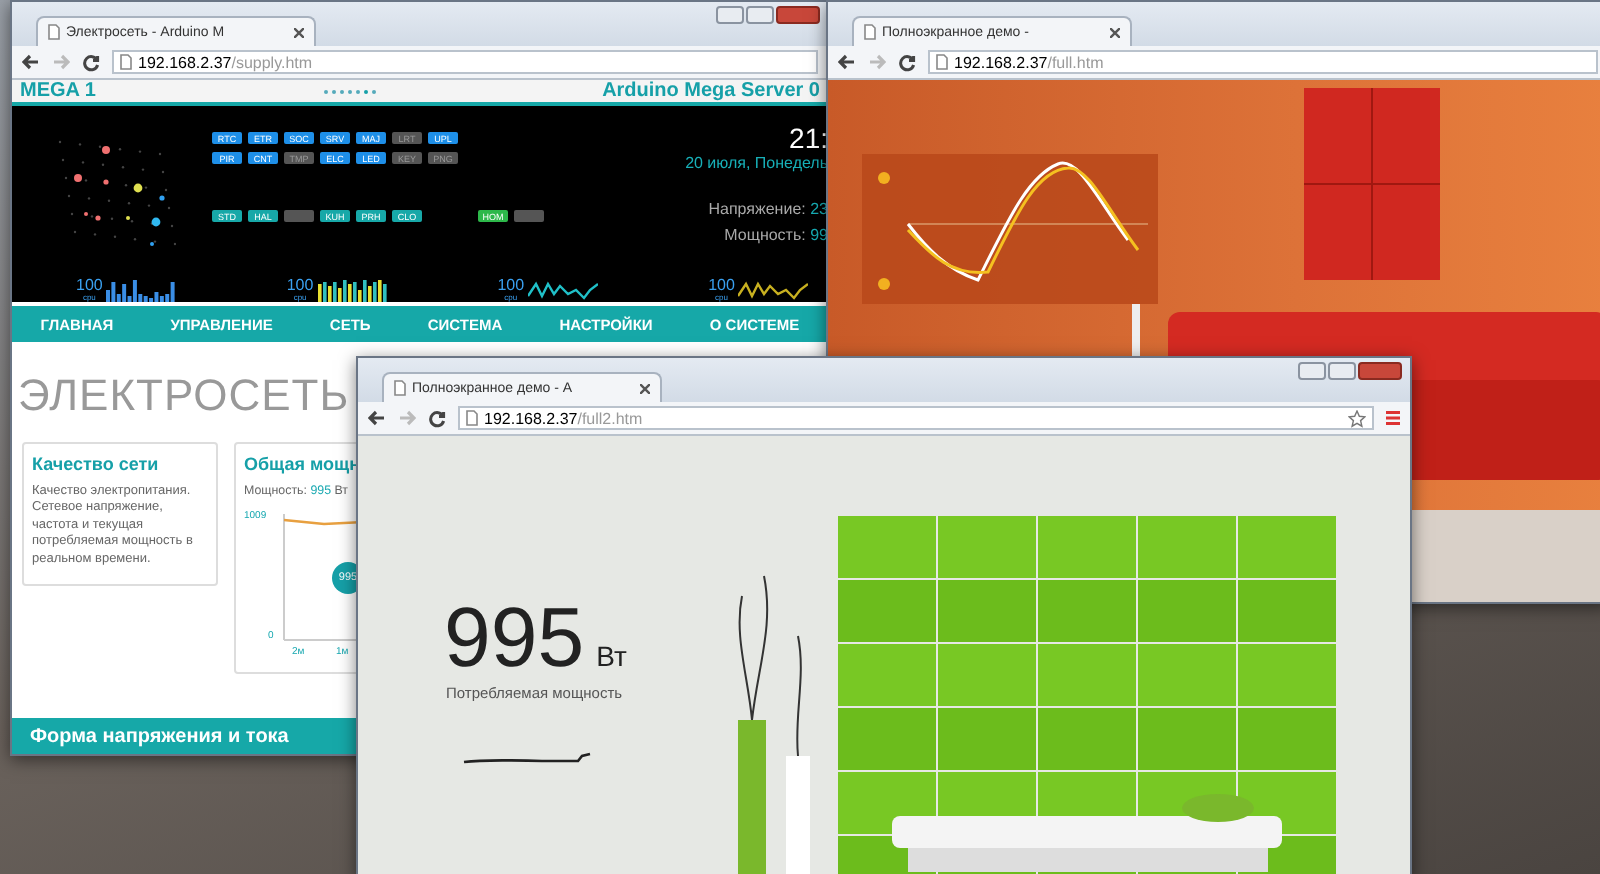 This screenshot has width=1600, height=874. Describe the element at coordinates (808, 138) in the screenshot. I see `clock-time: 21:` at that location.